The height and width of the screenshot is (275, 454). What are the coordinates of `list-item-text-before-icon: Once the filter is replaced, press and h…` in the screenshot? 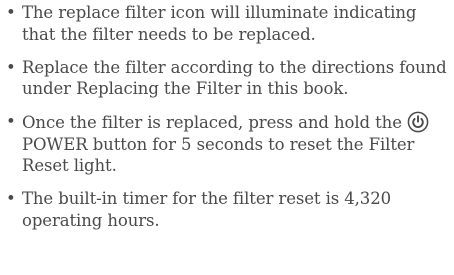 It's located at (212, 122).